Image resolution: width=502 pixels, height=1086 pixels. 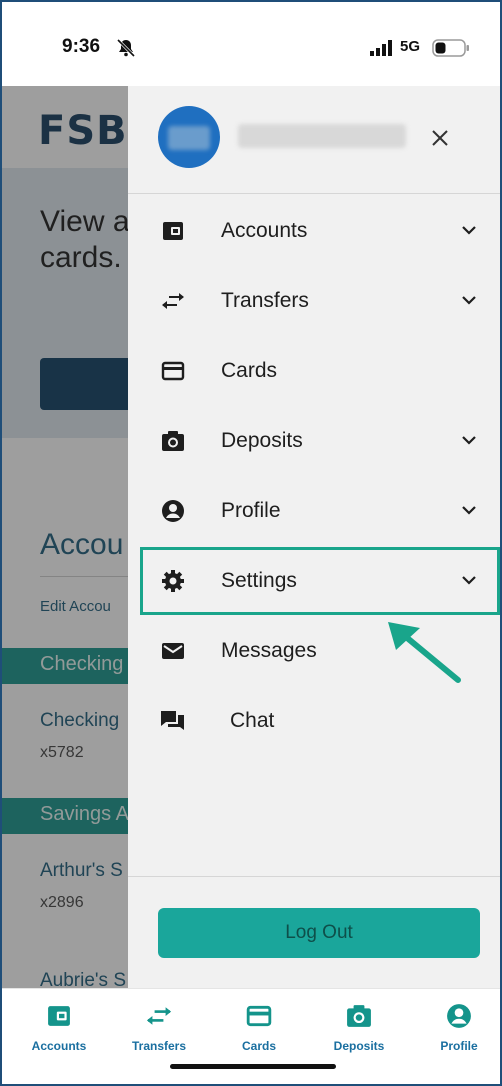 What do you see at coordinates (173, 581) in the screenshot?
I see `gear-icon` at bounding box center [173, 581].